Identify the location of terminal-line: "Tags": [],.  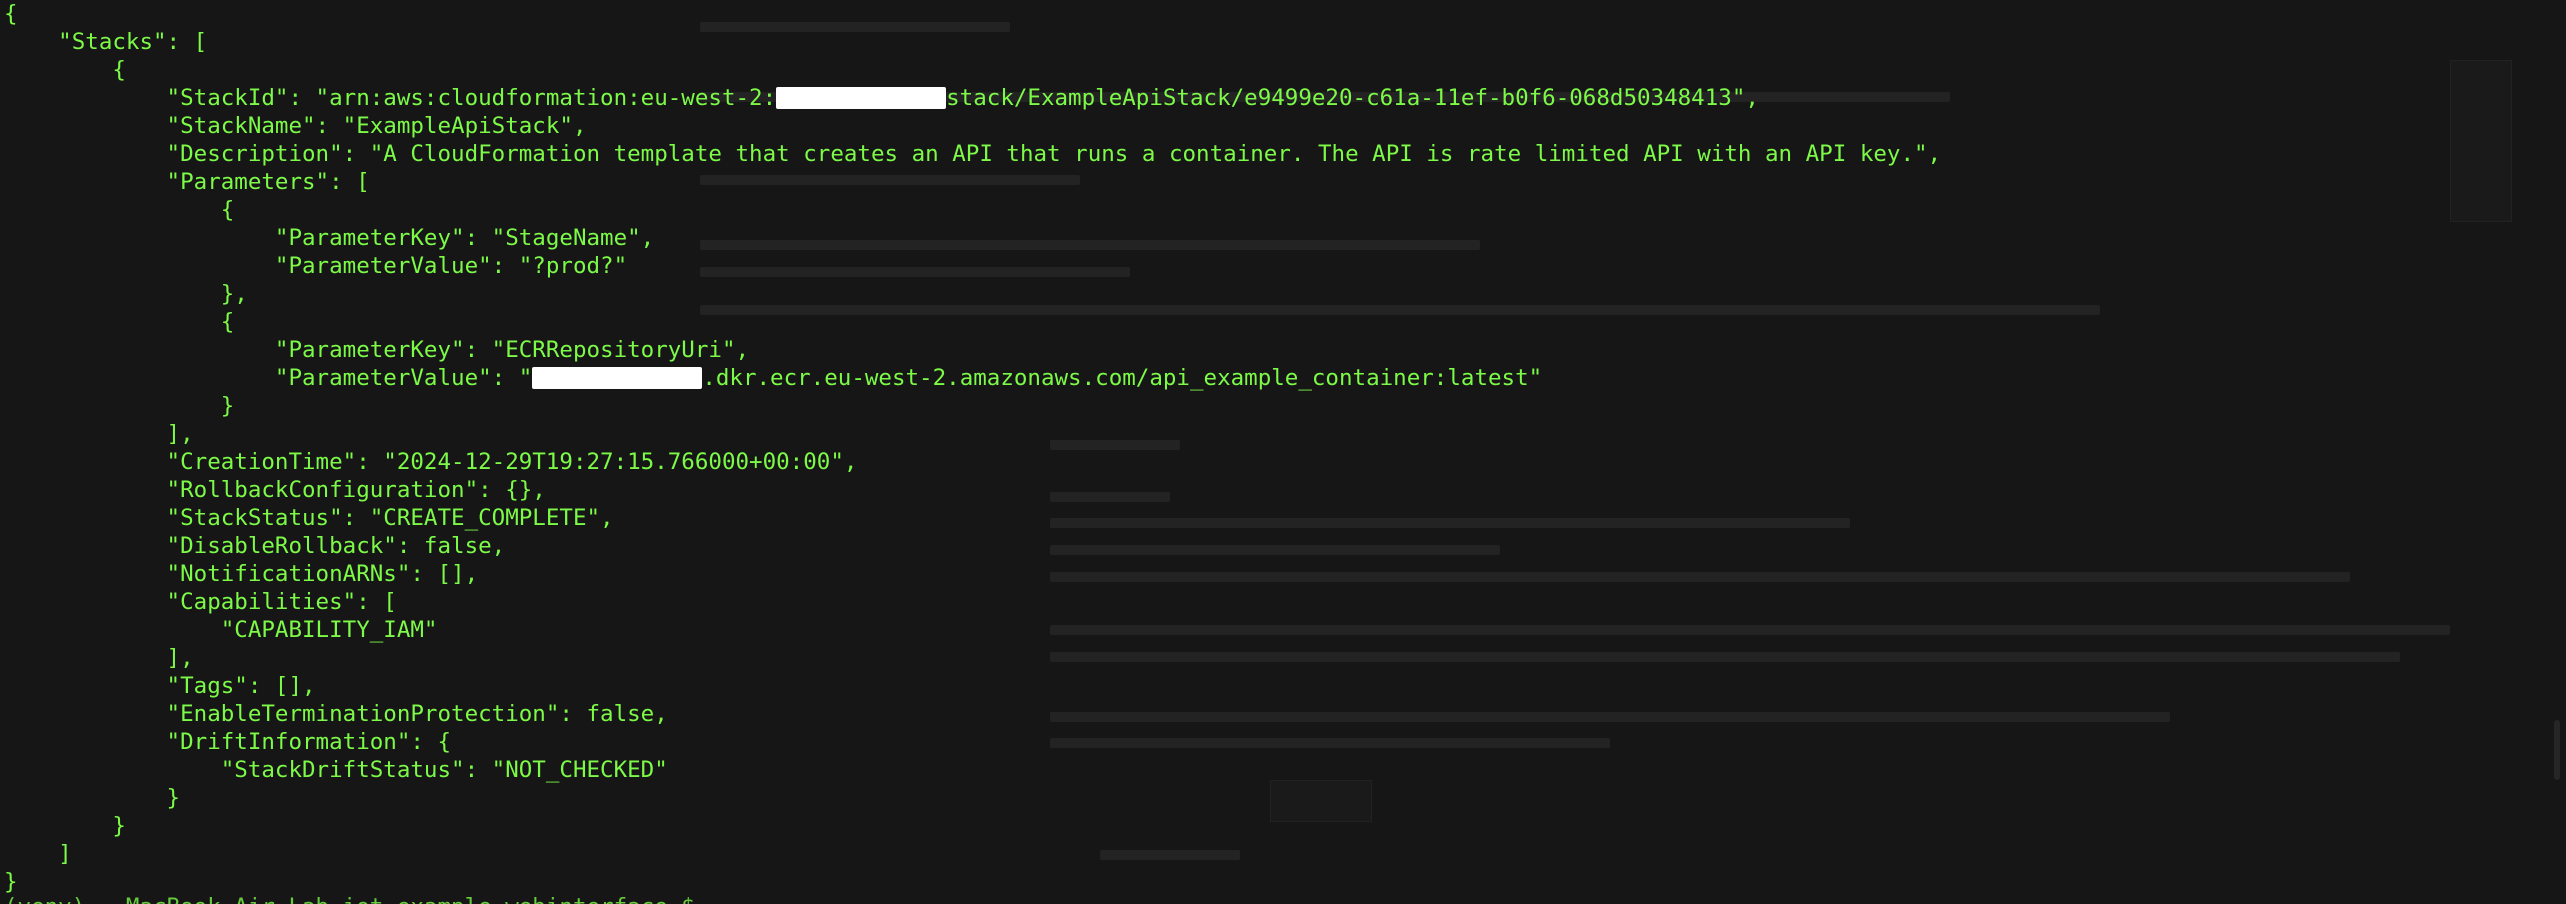
(972, 686).